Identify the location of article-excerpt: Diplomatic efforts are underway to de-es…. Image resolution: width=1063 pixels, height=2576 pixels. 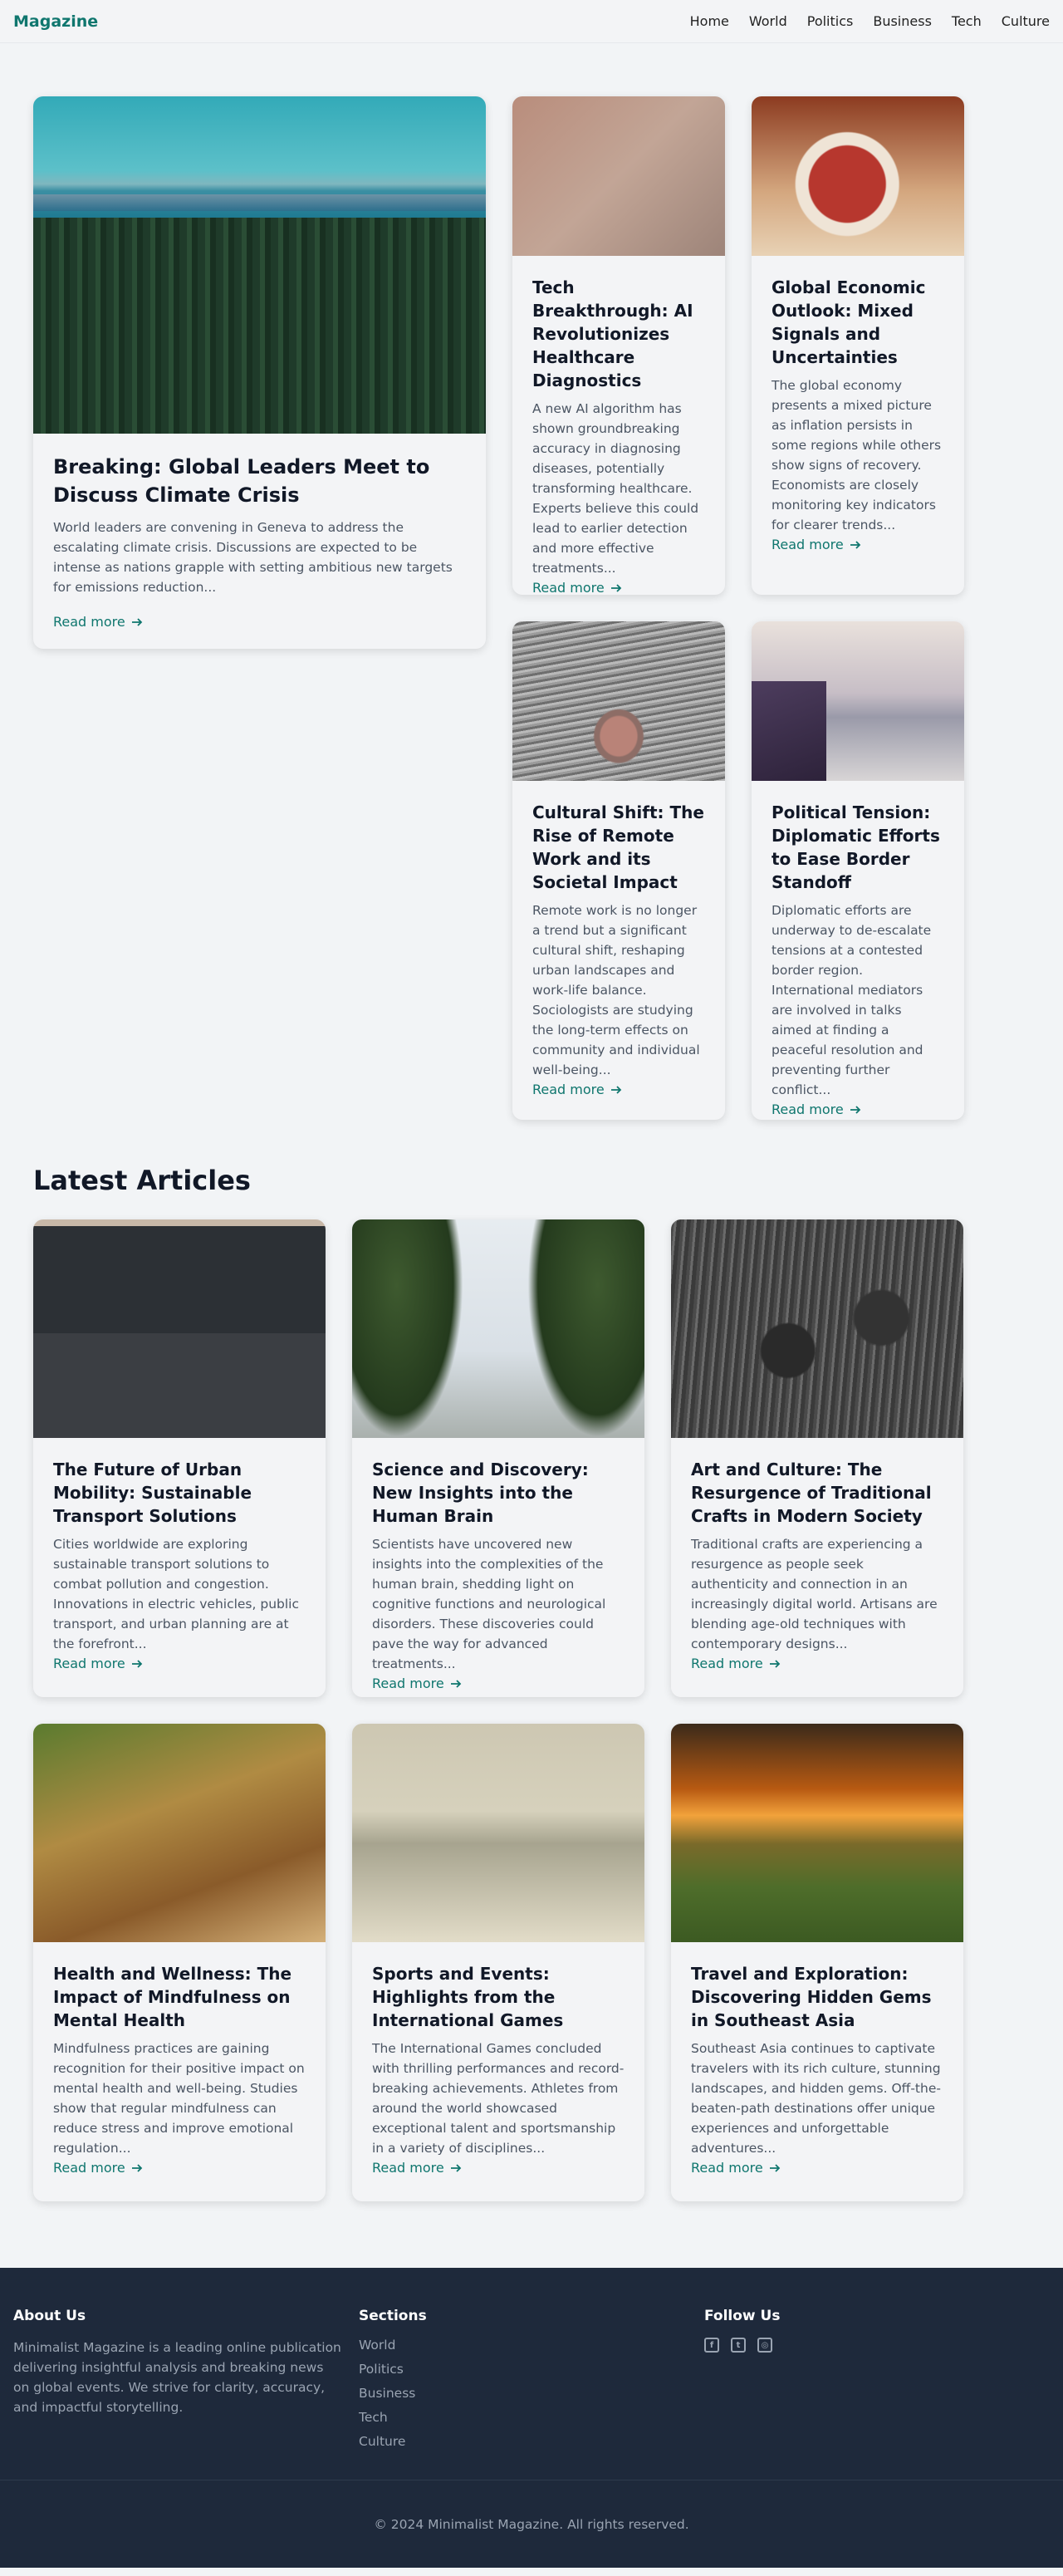
(852, 1000).